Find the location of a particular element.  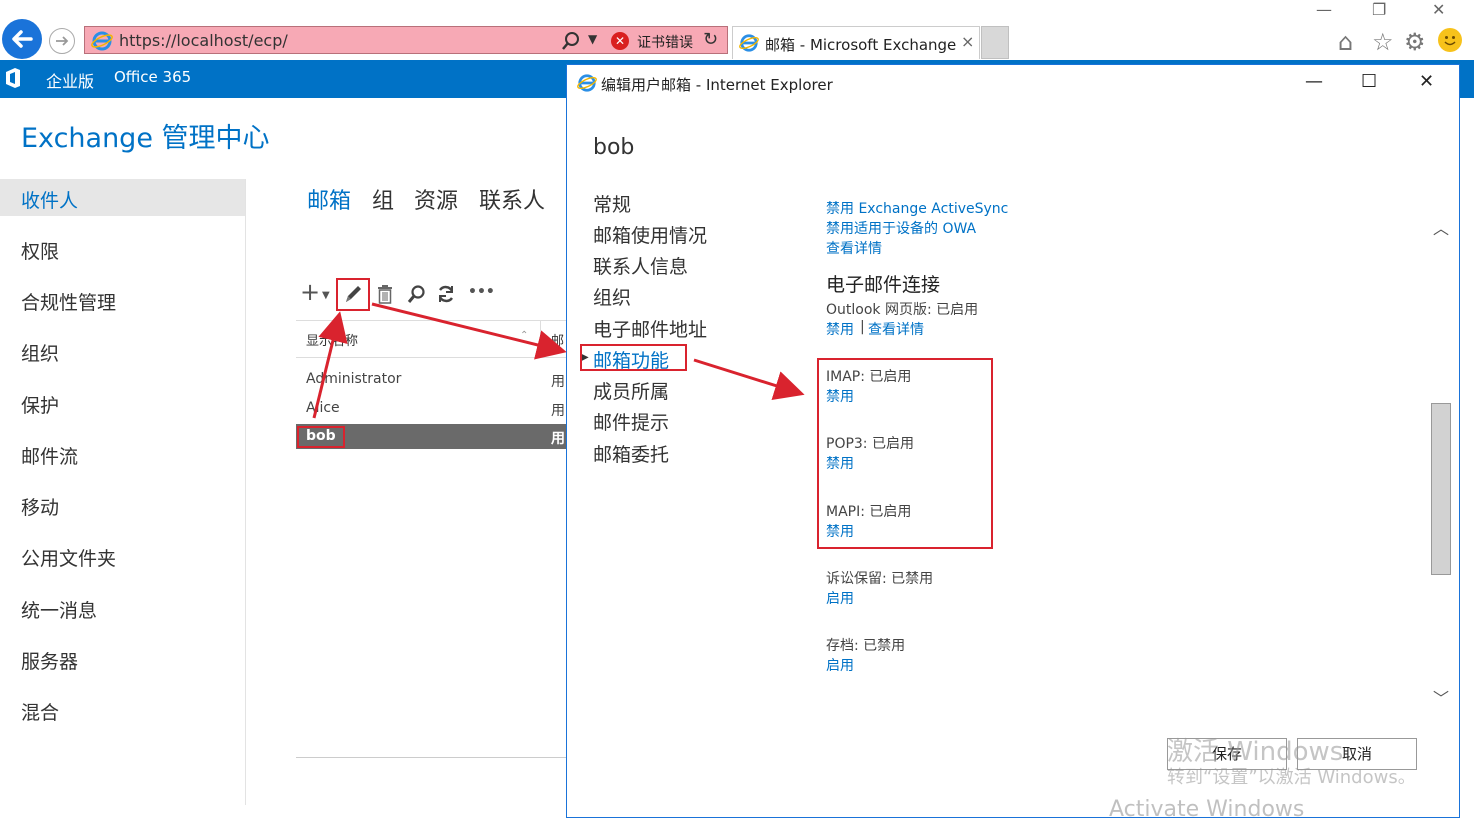

owa-details-link: 查看详情 is located at coordinates (896, 329).